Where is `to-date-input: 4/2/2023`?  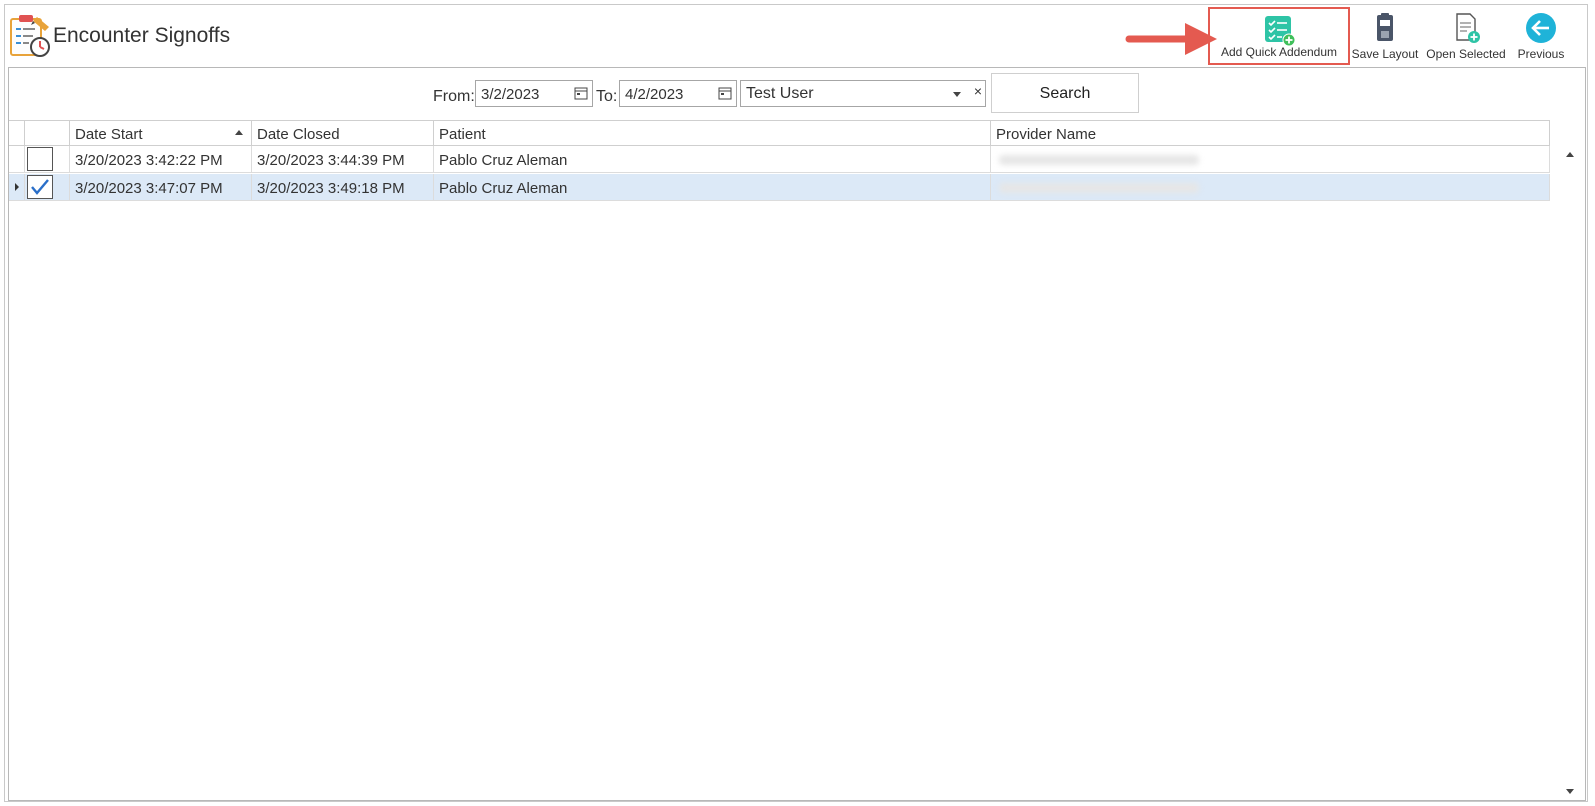
to-date-input: 4/2/2023 is located at coordinates (678, 93).